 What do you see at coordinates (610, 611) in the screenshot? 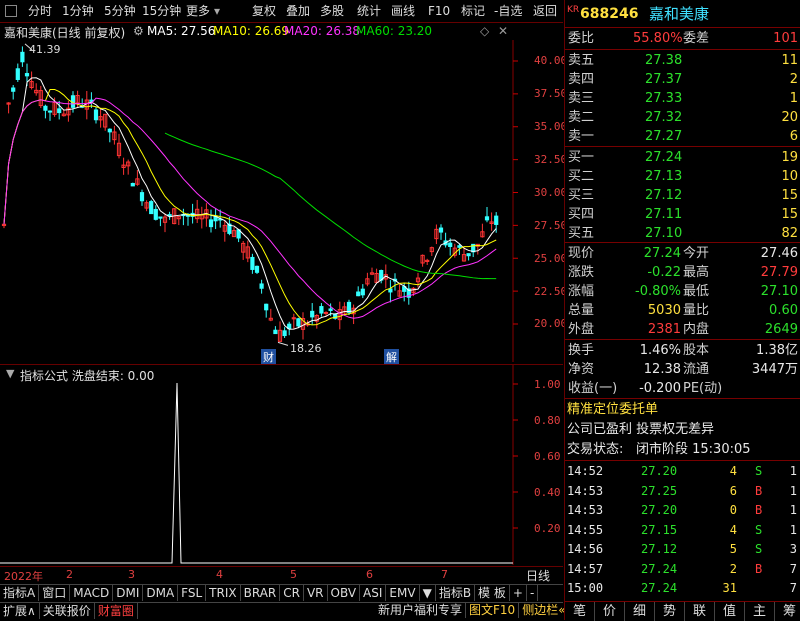
I see `tab-price: 价` at bounding box center [610, 611].